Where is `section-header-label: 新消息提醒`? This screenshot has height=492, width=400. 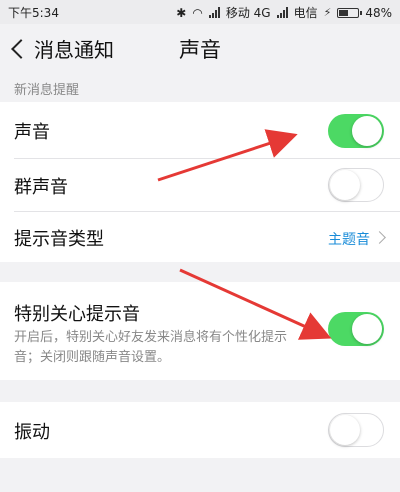 section-header-label: 新消息提醒 is located at coordinates (47, 90).